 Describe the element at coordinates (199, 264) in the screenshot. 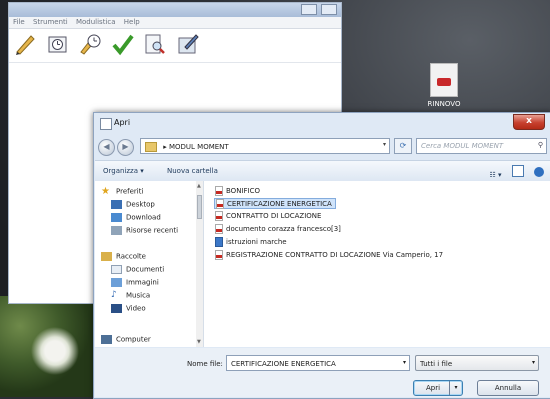

I see `nav-scrollbar: ▲ ▼` at that location.